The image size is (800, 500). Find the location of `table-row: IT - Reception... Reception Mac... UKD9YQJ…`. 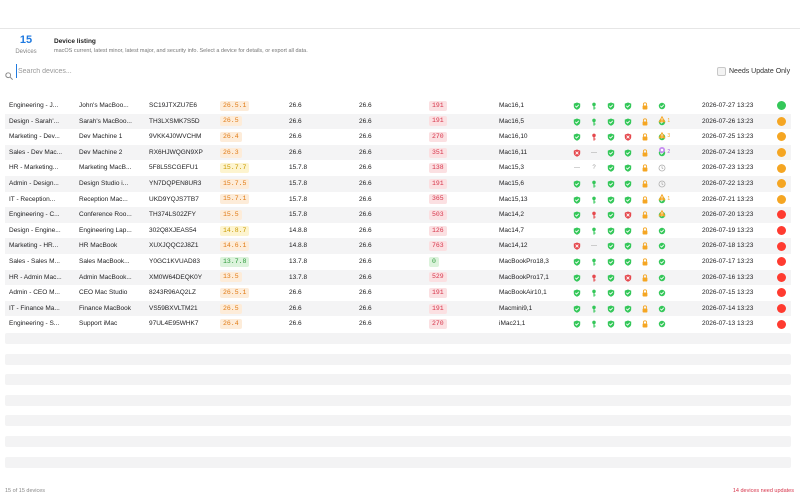

table-row: IT - Reception... Reception Mac... UKD9YQJ… is located at coordinates (398, 200).